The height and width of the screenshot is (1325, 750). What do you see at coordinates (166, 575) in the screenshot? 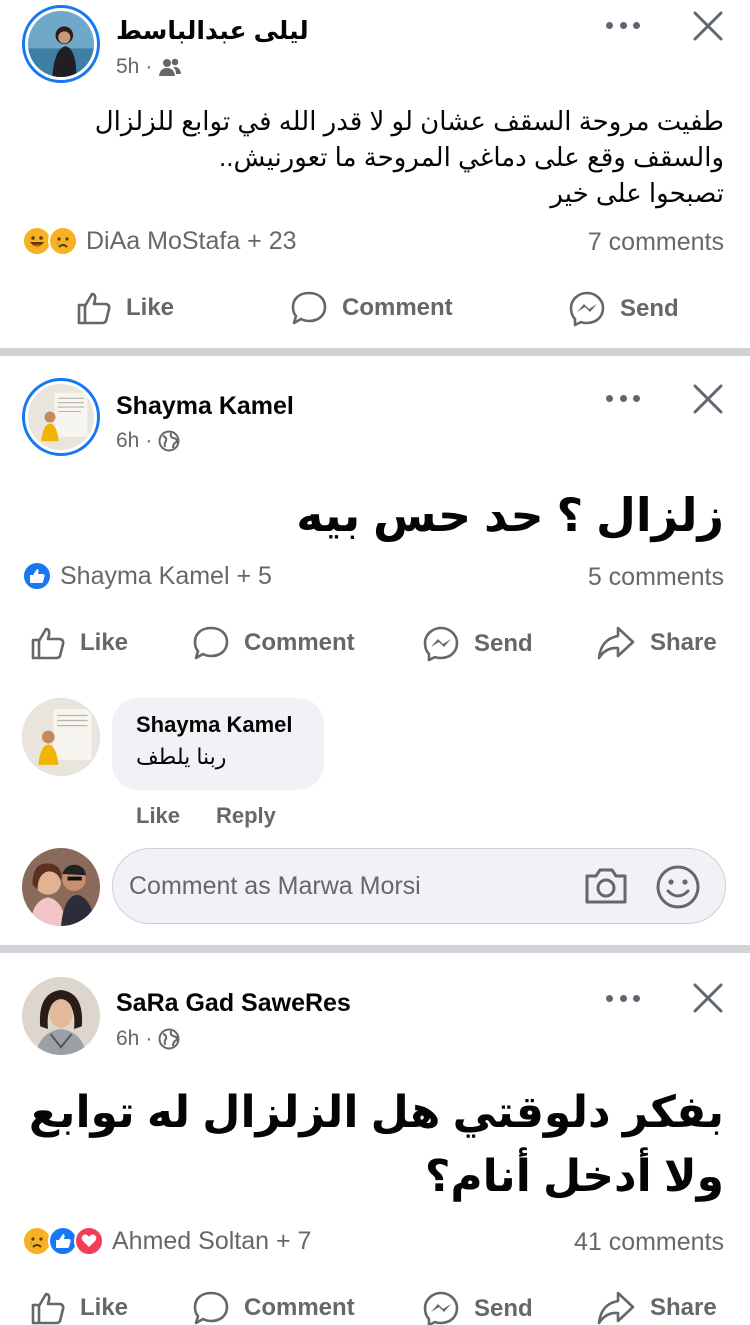
I see `reactions-text: Shayma Kamel + 5` at bounding box center [166, 575].